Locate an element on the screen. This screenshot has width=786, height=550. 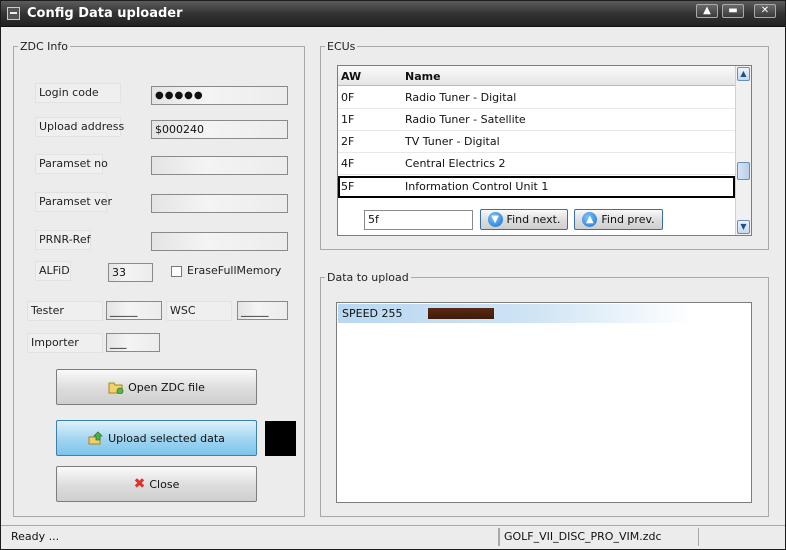
column-header-aw: AW is located at coordinates (351, 76).